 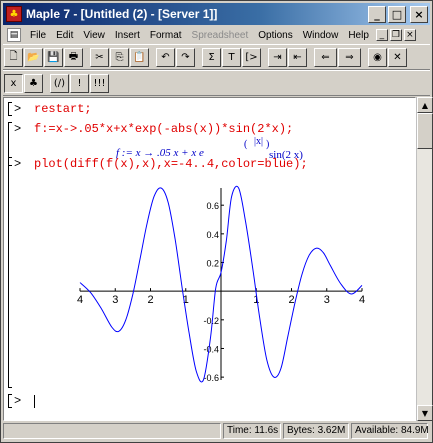 I want to click on main-toolbar: 🗋 📂 💾 🖶 ✂ ⎘ 📋 ↶ ↷ Σ T [> ⇥ ⇤ ⇐ ⇒ ◉ ✕, so click(x=216, y=57).